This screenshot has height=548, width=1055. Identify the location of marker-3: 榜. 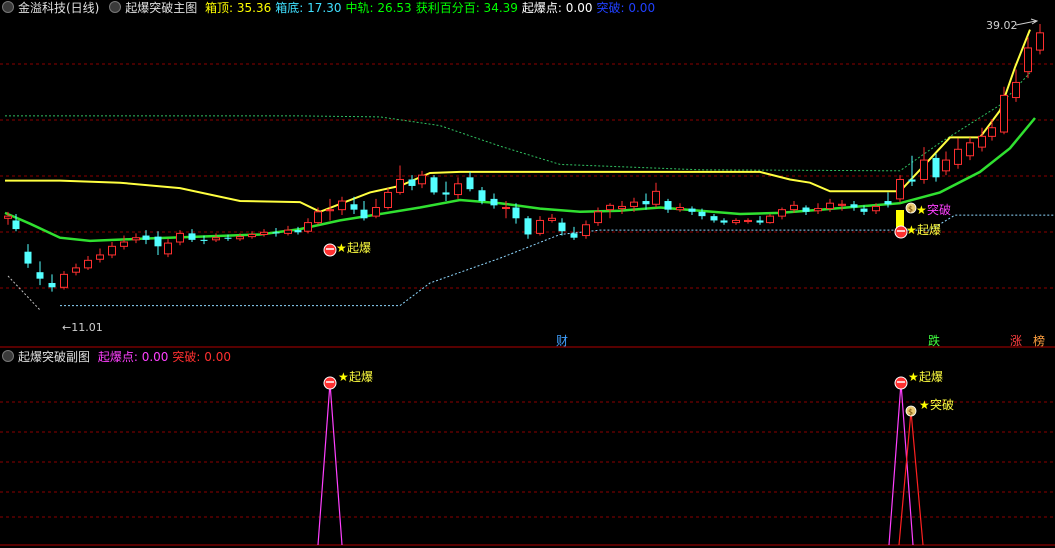
(1039, 340).